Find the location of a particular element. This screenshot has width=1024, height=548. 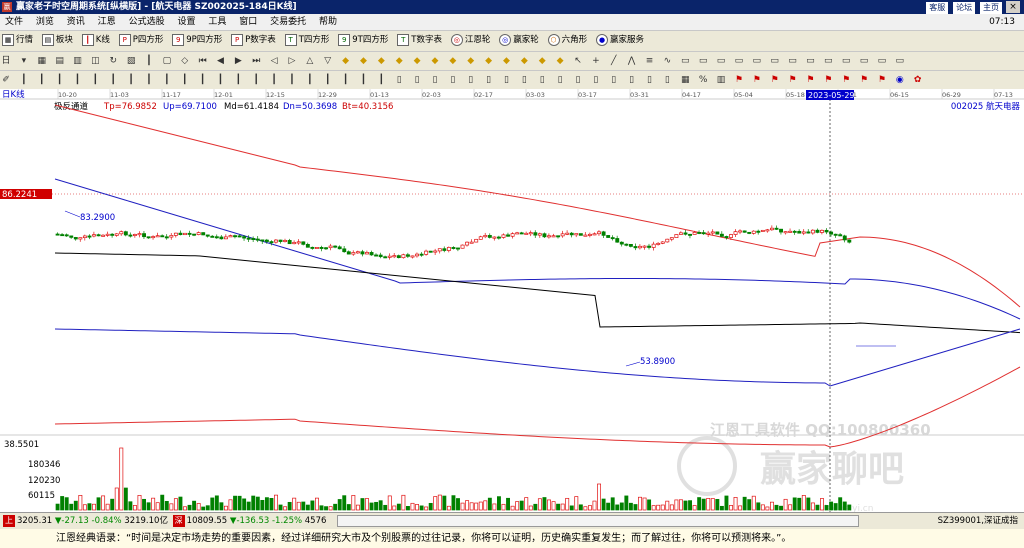

link-luntan: 论坛 is located at coordinates (964, 8).